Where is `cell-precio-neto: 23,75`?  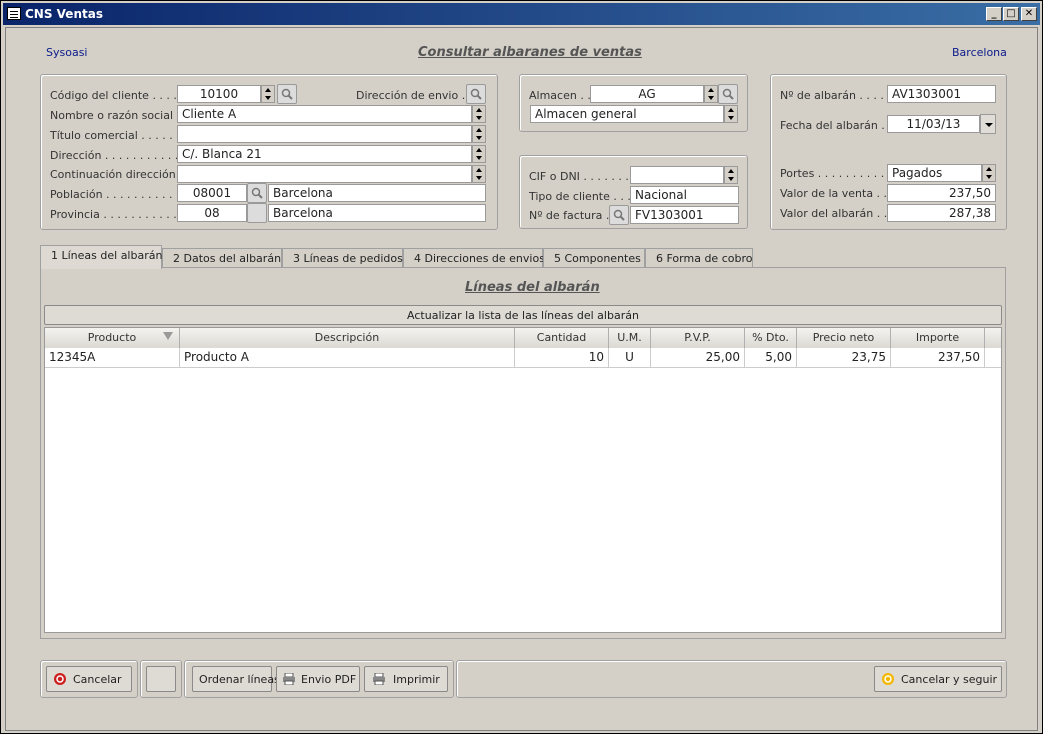
cell-precio-neto: 23,75 is located at coordinates (844, 357).